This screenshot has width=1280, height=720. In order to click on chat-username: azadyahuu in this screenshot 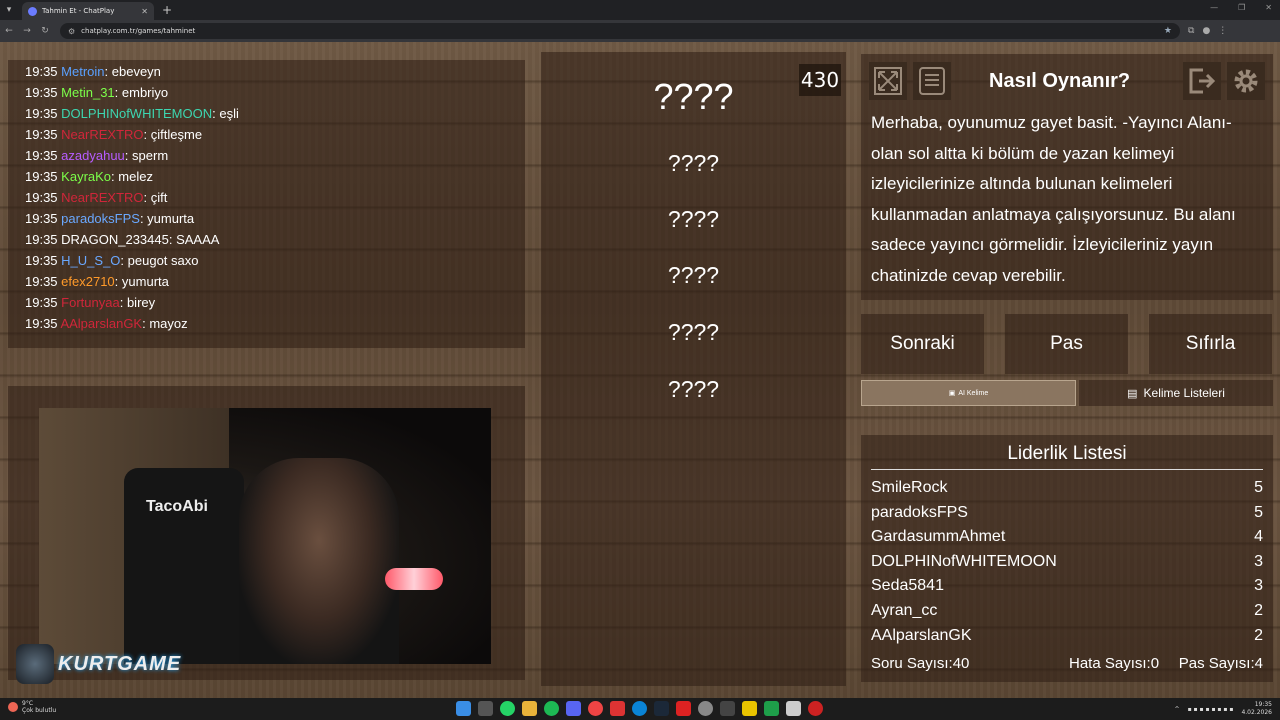, I will do `click(93, 155)`.